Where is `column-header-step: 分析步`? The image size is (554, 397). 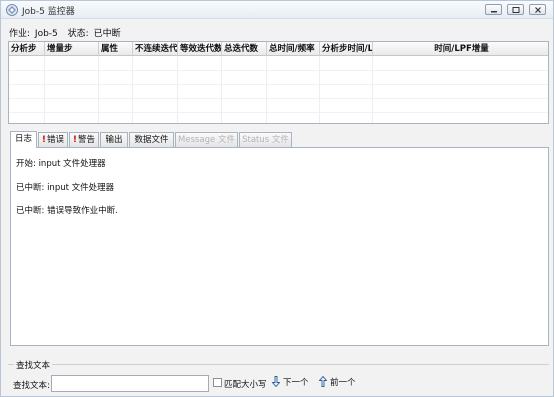 column-header-step: 分析步 is located at coordinates (27, 49).